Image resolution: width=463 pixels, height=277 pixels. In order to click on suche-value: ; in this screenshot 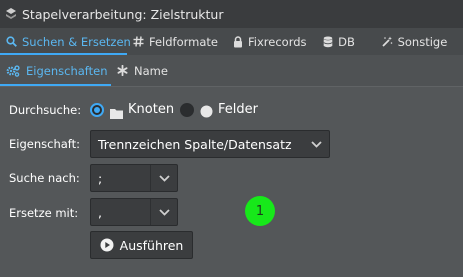, I will do `click(100, 178)`.